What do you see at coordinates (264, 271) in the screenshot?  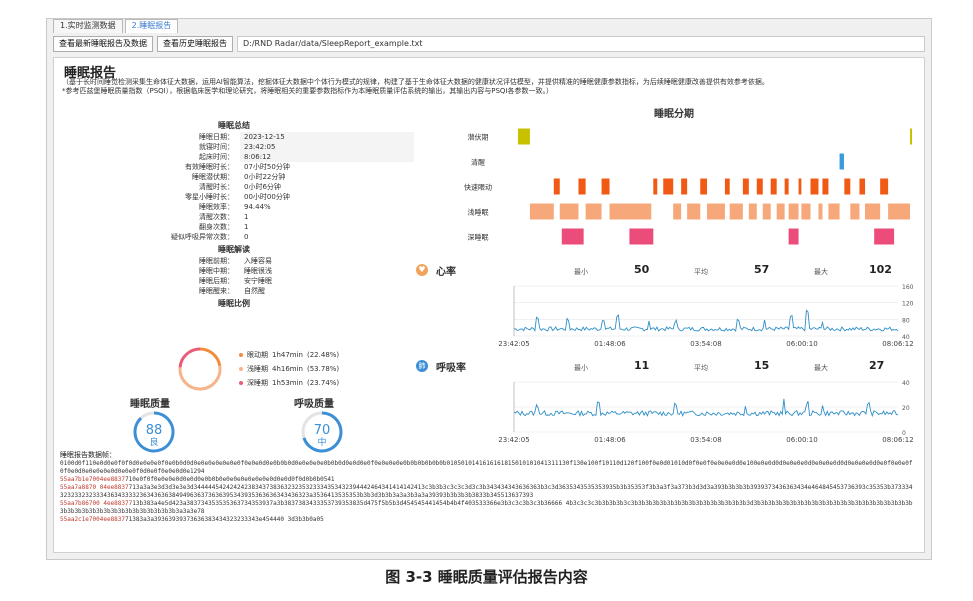 I see `interpretation-row: 睡眠中期： 睡眠很浅` at bounding box center [264, 271].